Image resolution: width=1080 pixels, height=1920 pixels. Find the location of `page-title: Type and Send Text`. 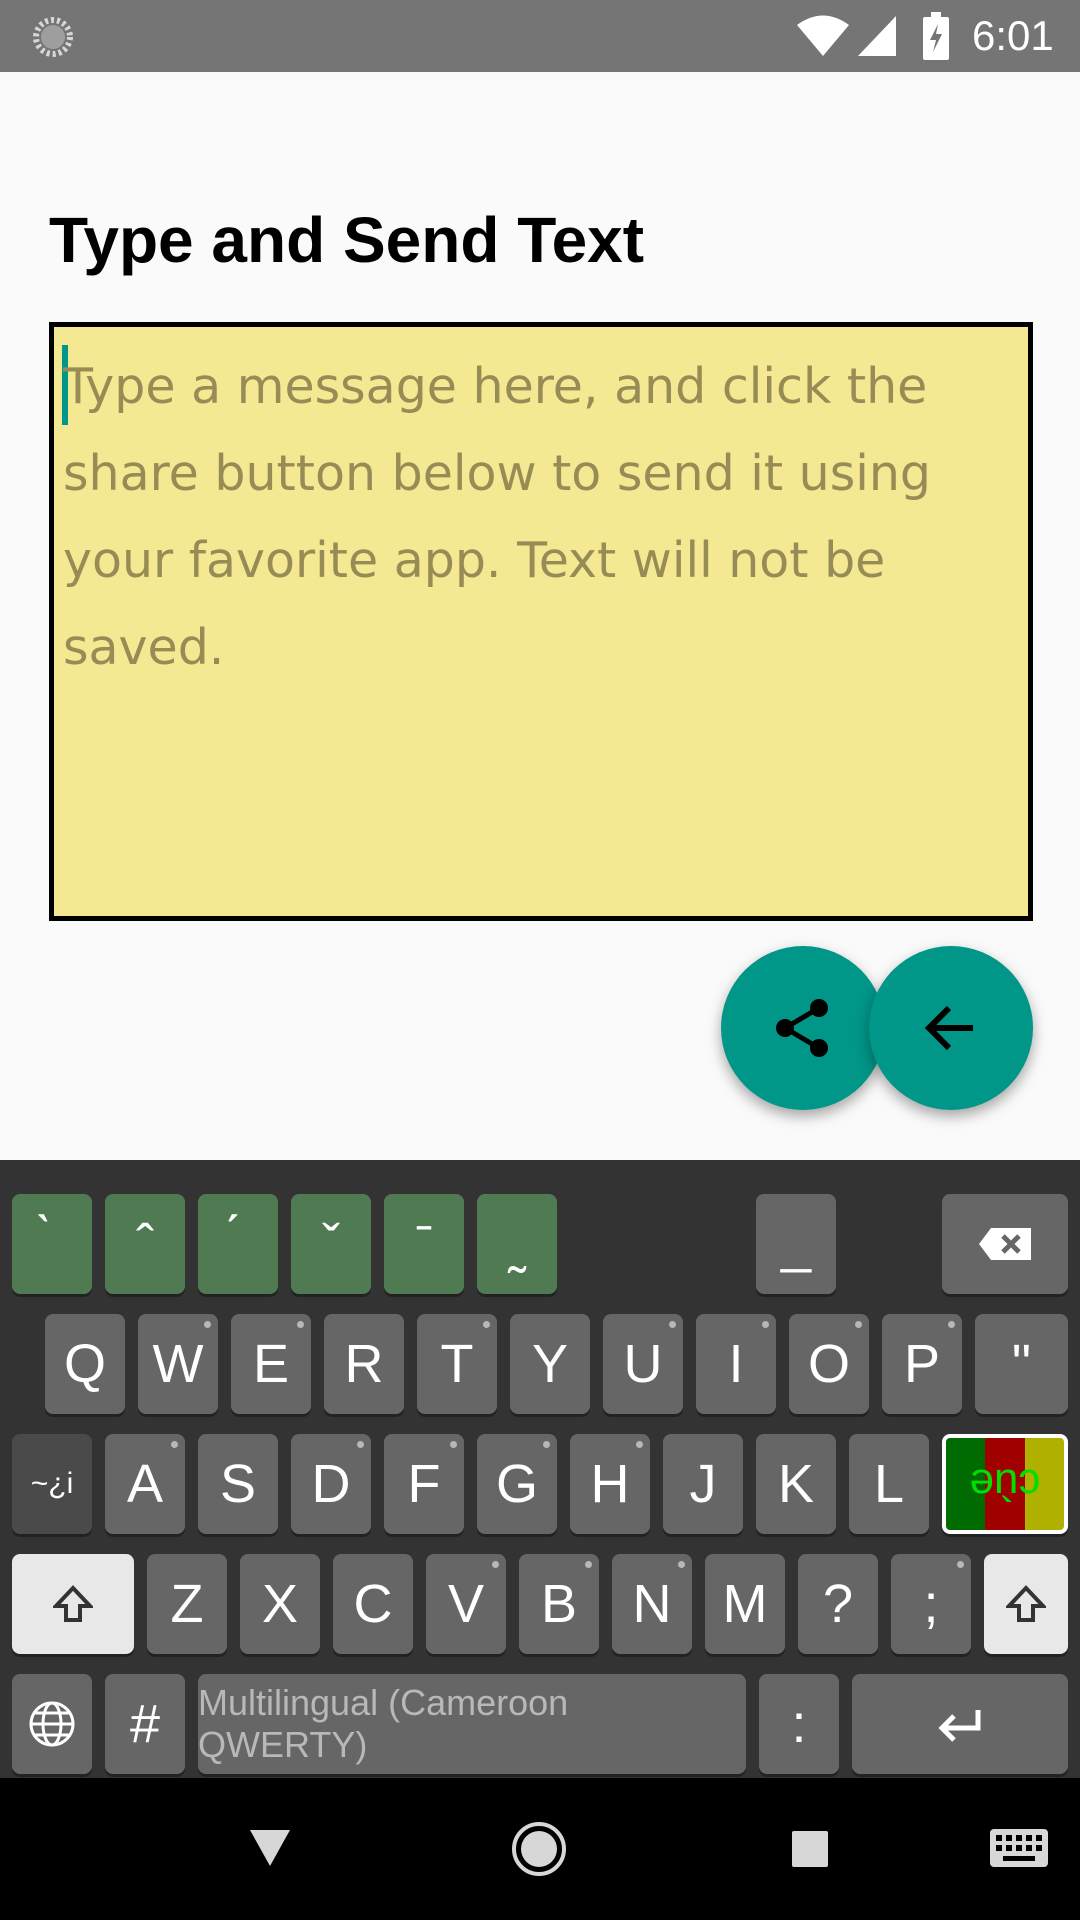

page-title: Type and Send Text is located at coordinates (347, 240).